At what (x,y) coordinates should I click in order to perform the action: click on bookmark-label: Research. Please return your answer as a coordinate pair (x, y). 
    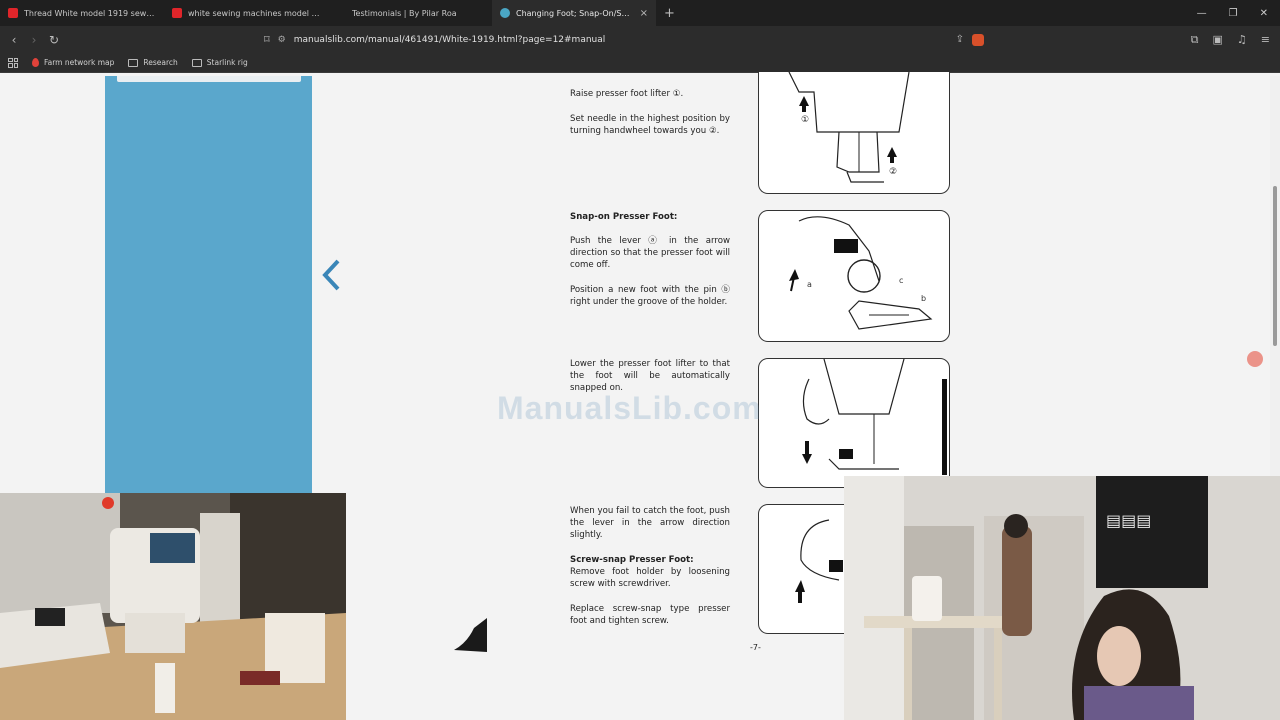
    Looking at the image, I should click on (160, 62).